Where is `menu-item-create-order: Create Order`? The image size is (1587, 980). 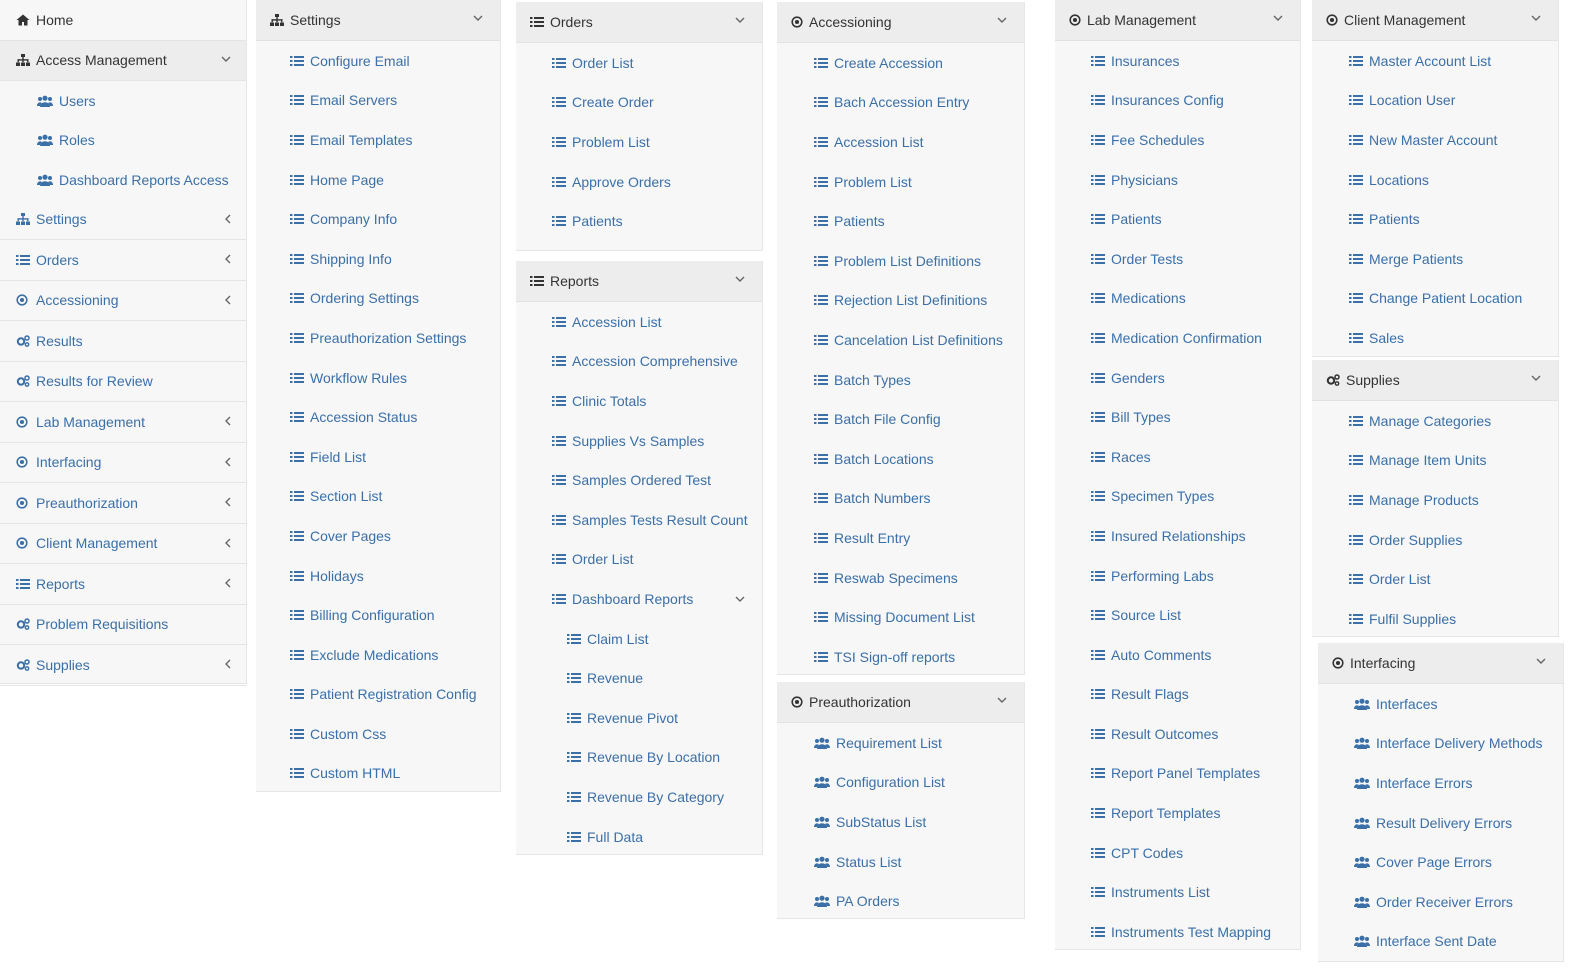
menu-item-create-order: Create Order is located at coordinates (639, 103).